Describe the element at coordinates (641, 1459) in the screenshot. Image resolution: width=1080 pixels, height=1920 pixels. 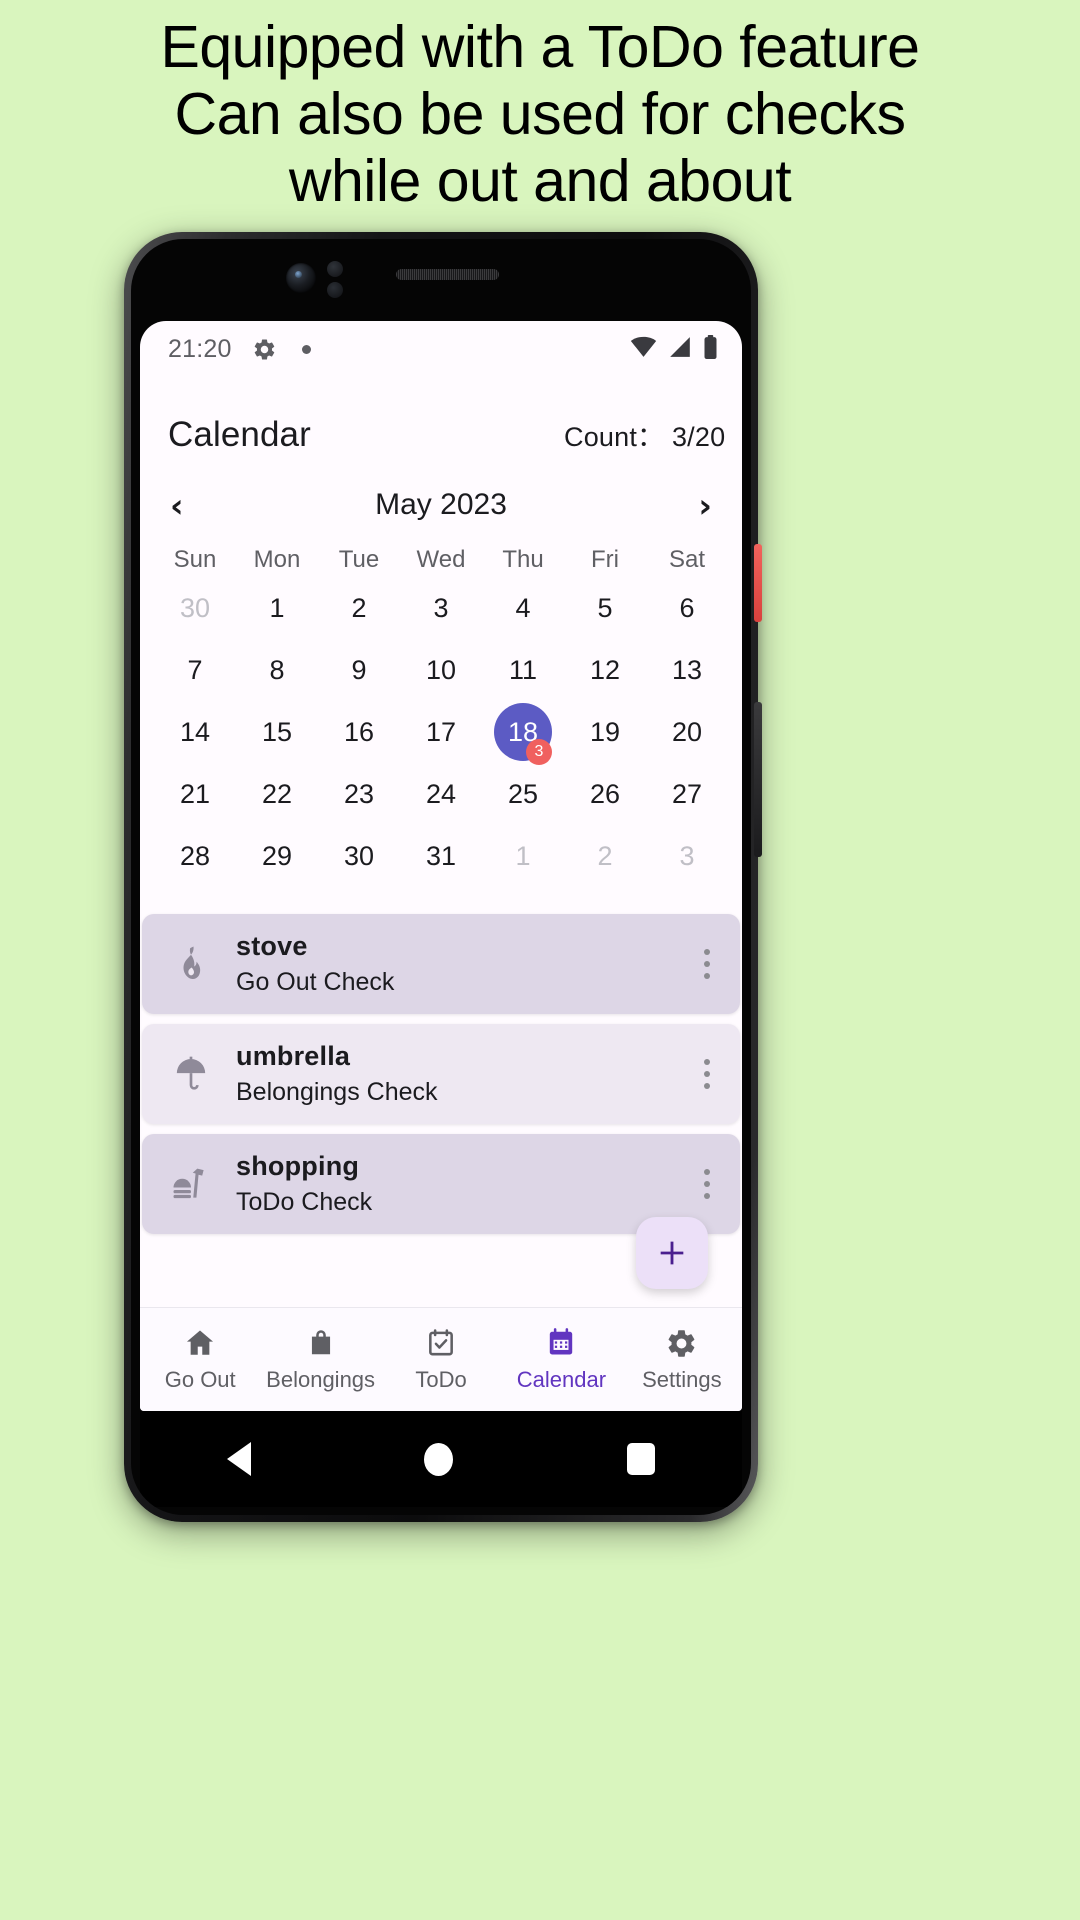
I see `recents-square-icon` at that location.